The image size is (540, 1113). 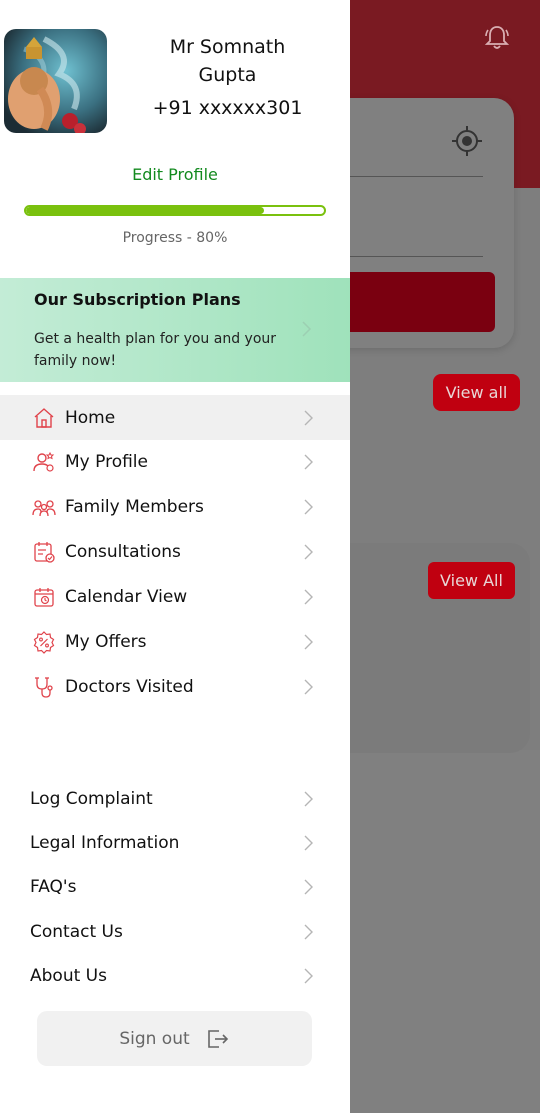 I want to click on menu-item-family-members: Family Members, so click(x=175, y=506).